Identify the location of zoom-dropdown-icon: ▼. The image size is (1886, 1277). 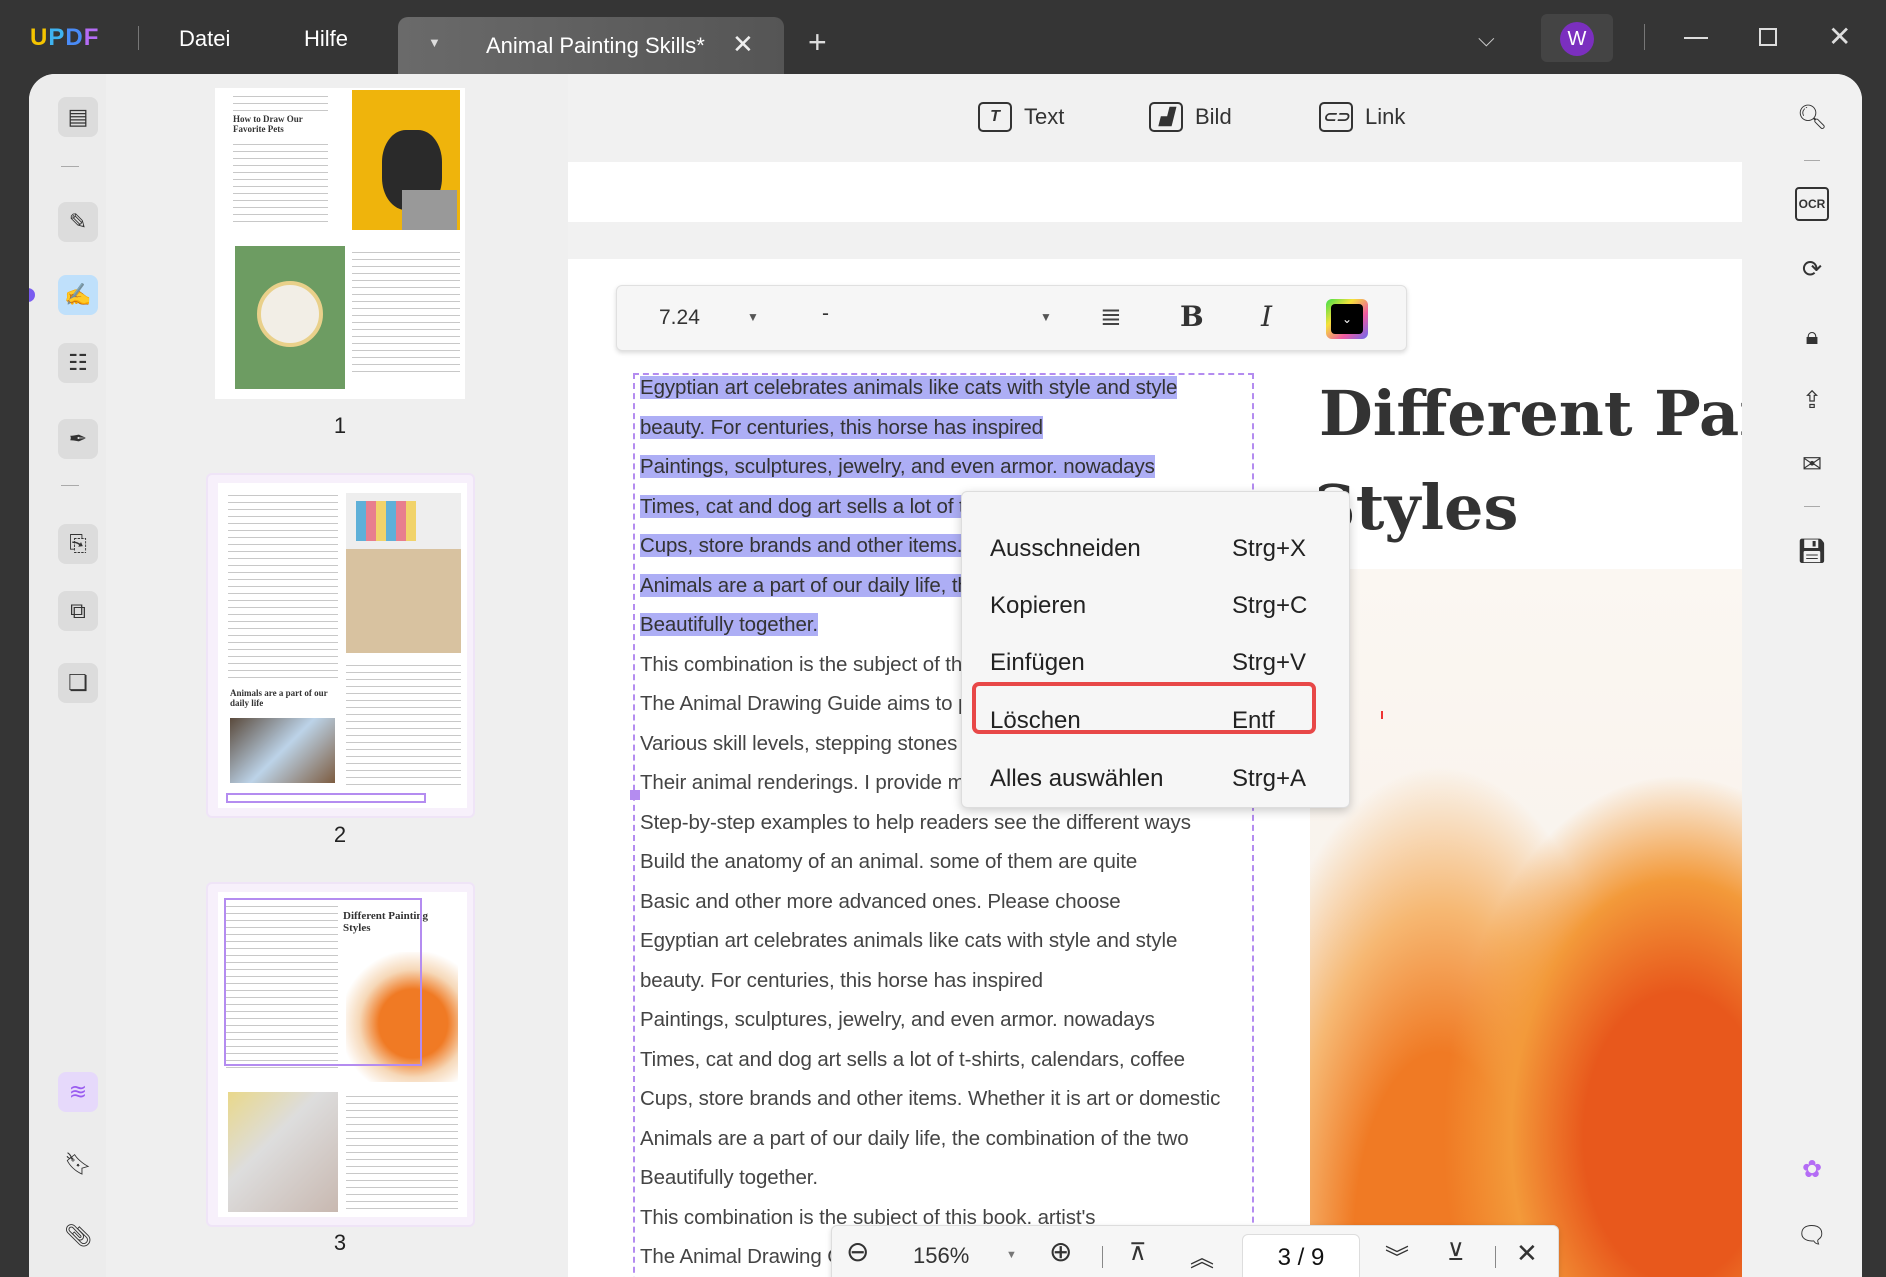
(1011, 1255).